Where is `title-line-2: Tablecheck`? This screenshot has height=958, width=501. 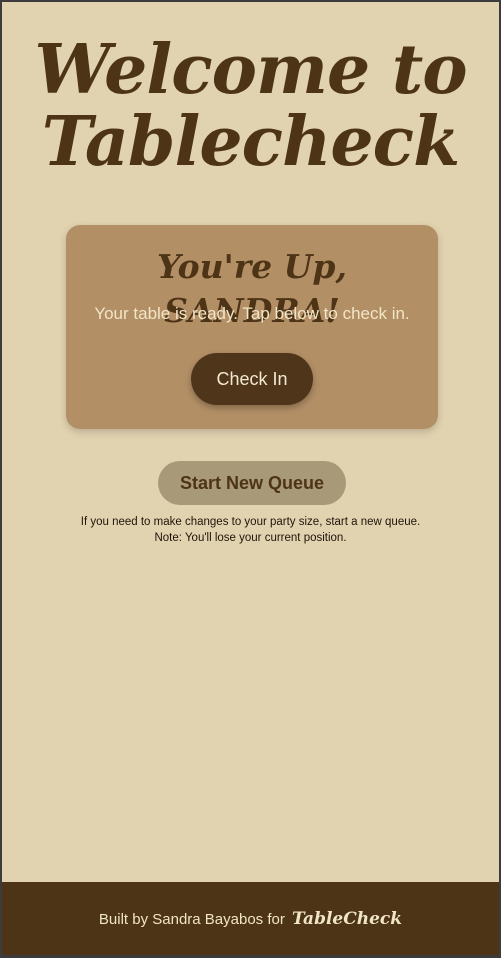
title-line-2: Tablecheck is located at coordinates (250, 142).